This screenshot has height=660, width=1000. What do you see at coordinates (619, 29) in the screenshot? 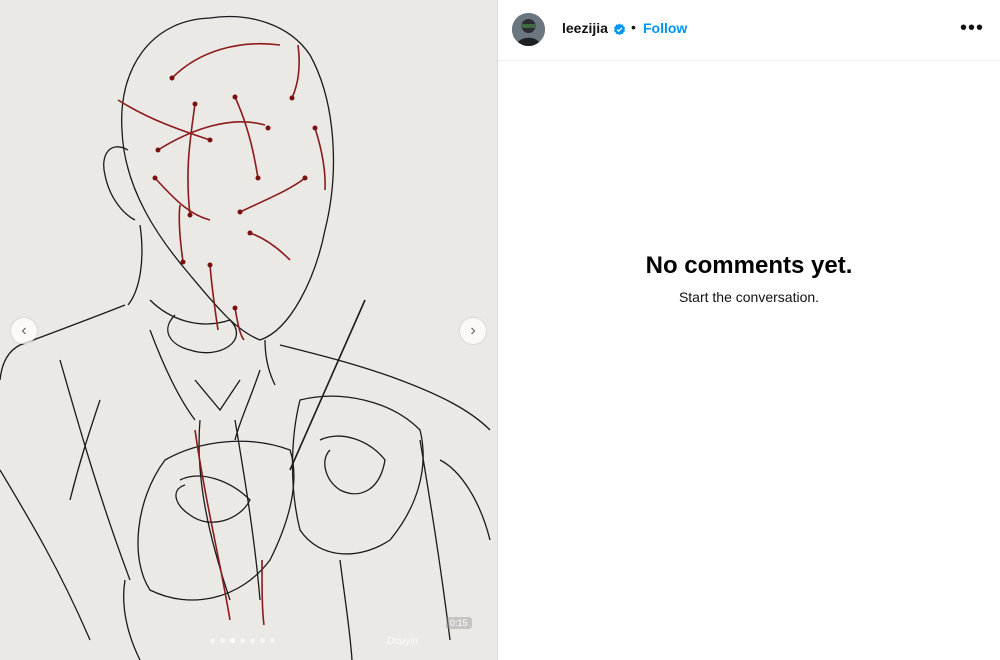
I see `verified-badge-icon` at bounding box center [619, 29].